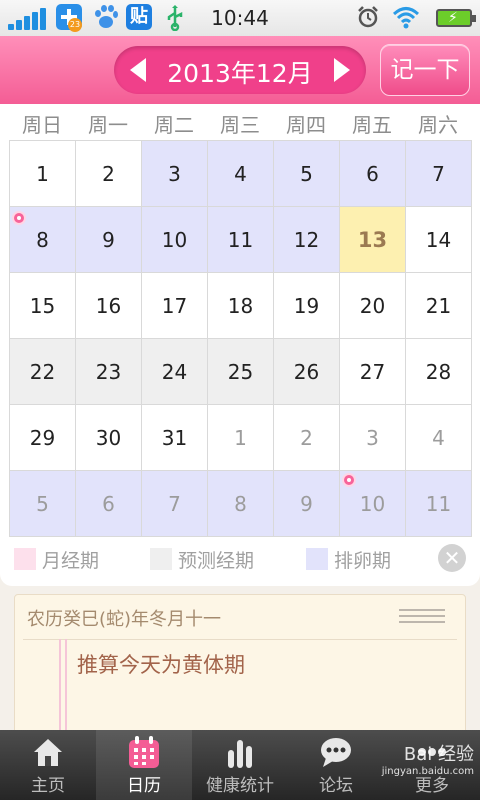 This screenshot has height=800, width=480. Describe the element at coordinates (240, 73) in the screenshot. I see `month-title: 2013年12月` at that location.